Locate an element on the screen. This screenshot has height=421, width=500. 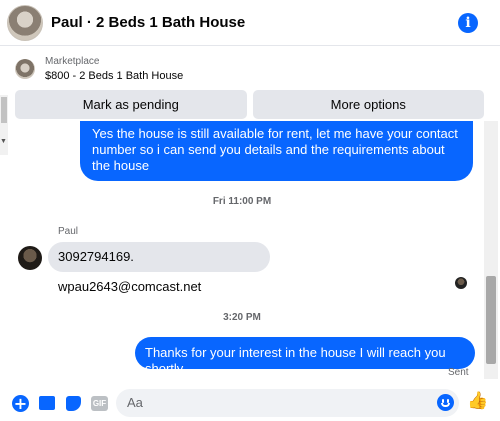
chat-title: Paul · 2 Beds 1 Bath House is located at coordinates (148, 22).